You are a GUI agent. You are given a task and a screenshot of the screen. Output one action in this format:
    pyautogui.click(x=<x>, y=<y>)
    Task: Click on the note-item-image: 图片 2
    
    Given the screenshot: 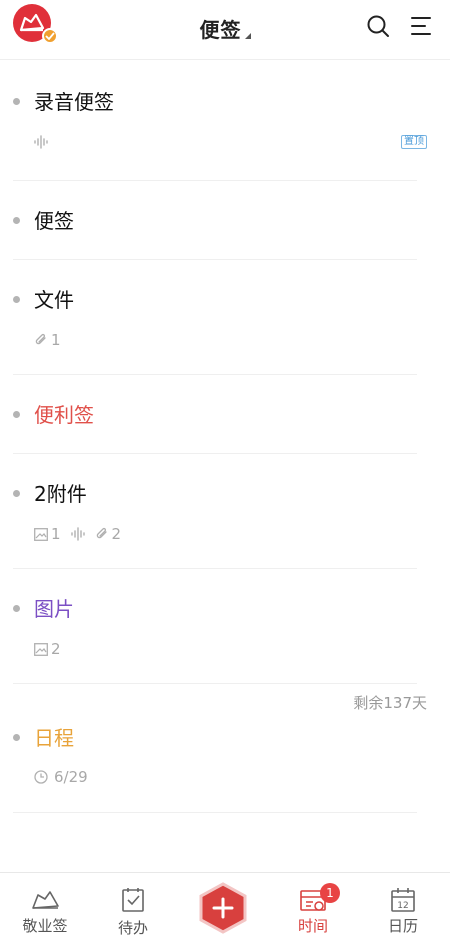 What is the action you would take?
    pyautogui.click(x=215, y=626)
    